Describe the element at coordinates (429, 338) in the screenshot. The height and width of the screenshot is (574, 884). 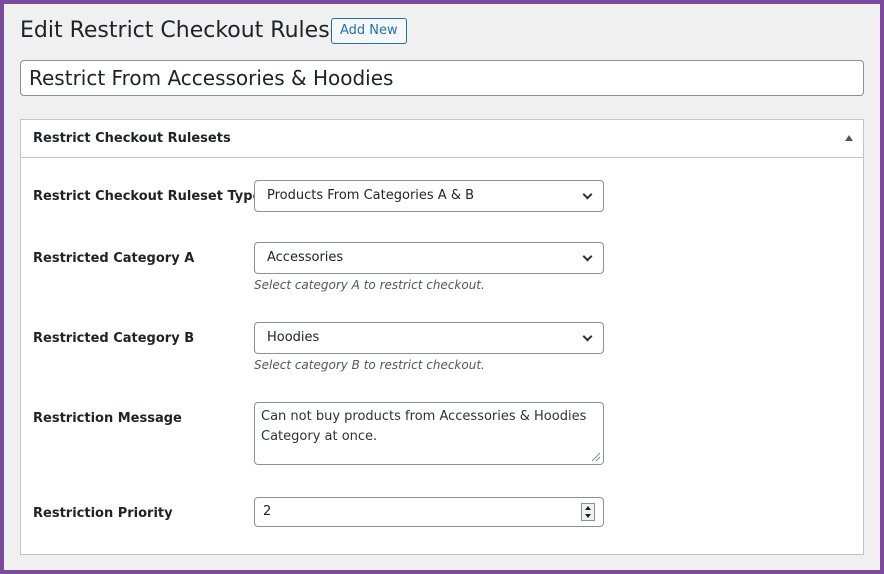
I see `category-b-select: Hoodies` at that location.